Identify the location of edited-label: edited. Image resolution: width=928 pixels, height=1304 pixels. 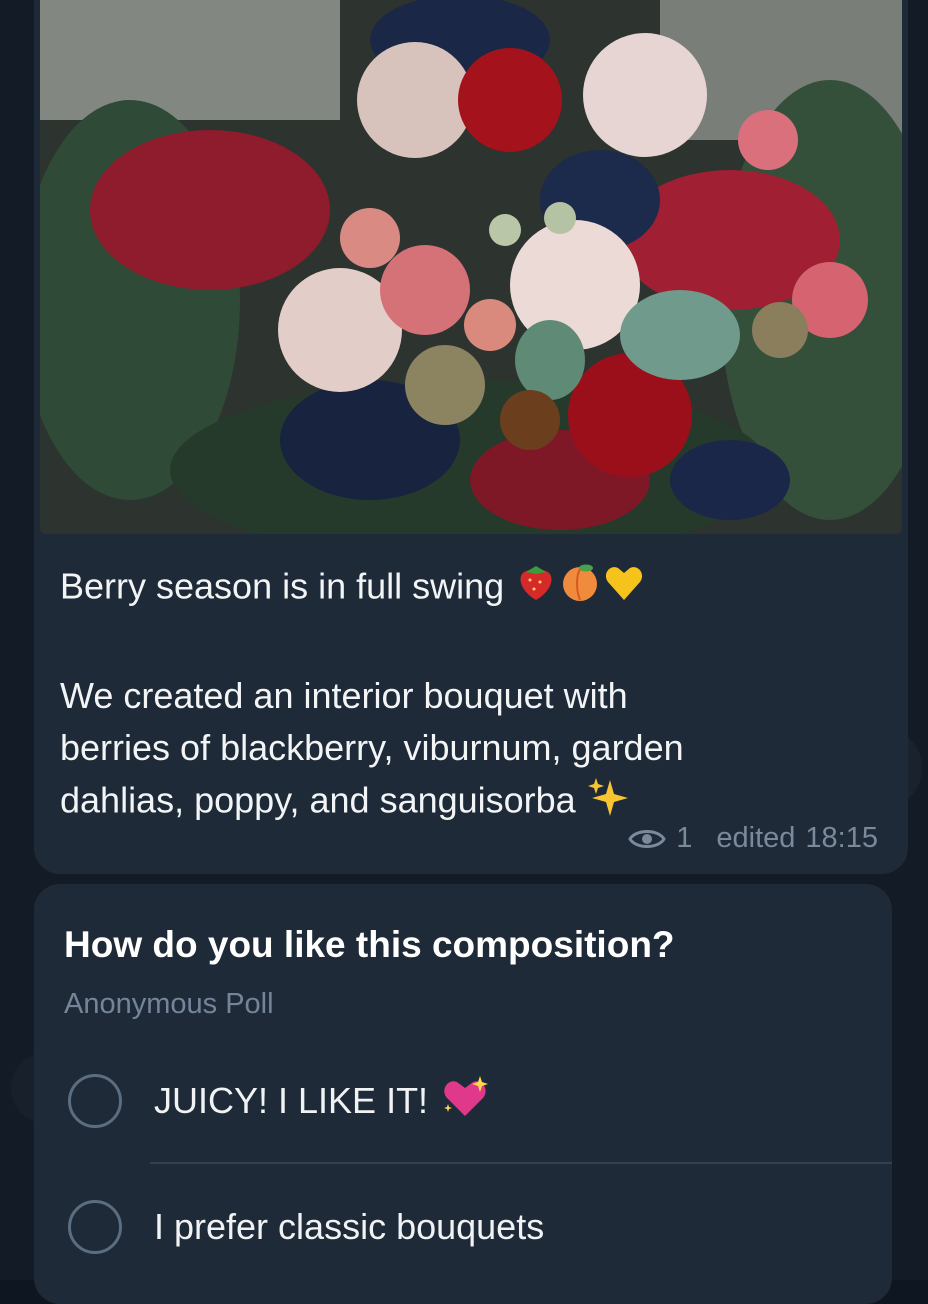
(756, 838).